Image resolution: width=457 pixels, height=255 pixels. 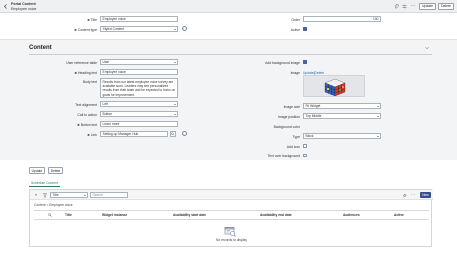 I want to click on column-header-end-date: Availability end date, so click(x=276, y=215).